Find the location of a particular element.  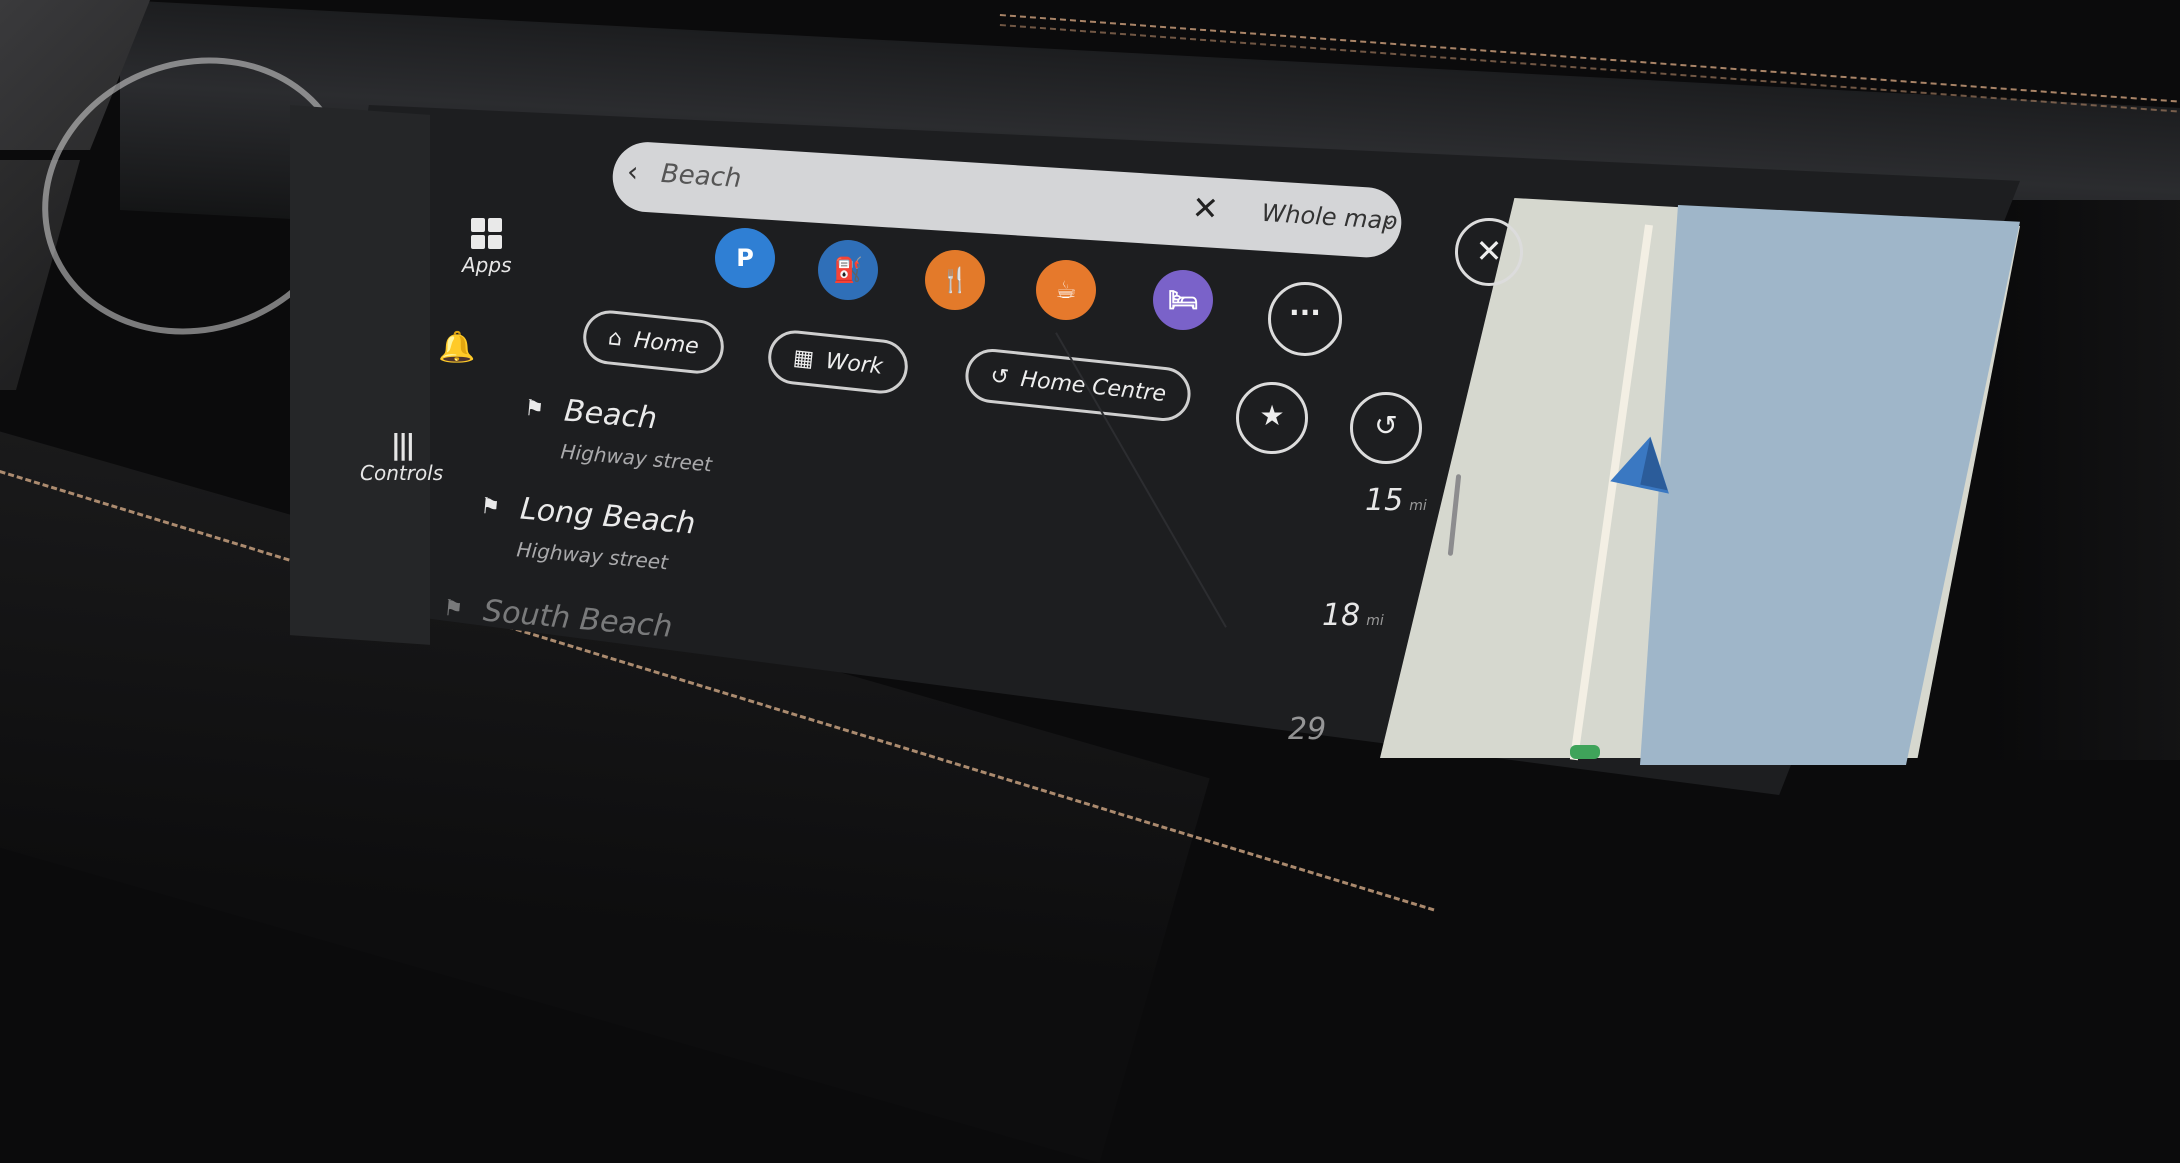

sidebar-item-label: Apps is located at coordinates (487, 265).